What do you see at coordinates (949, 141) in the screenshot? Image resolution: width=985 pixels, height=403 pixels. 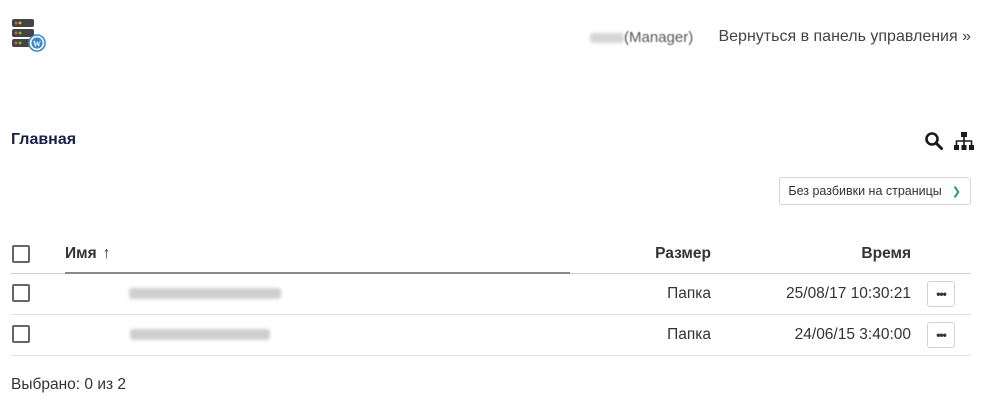 I see `toolbar` at bounding box center [949, 141].